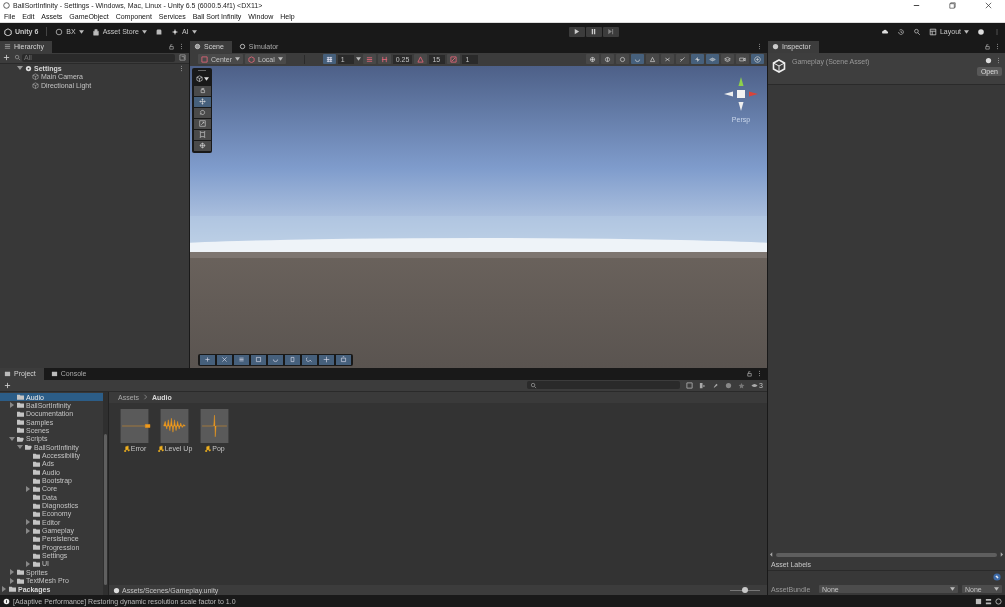 The height and width of the screenshot is (607, 1005). What do you see at coordinates (742, 385) in the screenshot?
I see `star-icon` at bounding box center [742, 385].